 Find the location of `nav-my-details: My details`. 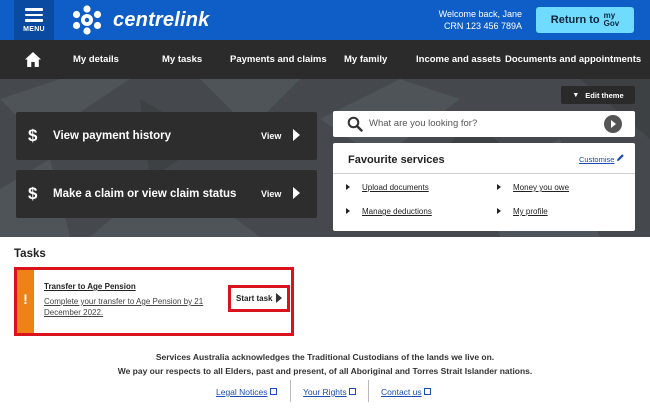

nav-my-details: My details is located at coordinates (96, 59).